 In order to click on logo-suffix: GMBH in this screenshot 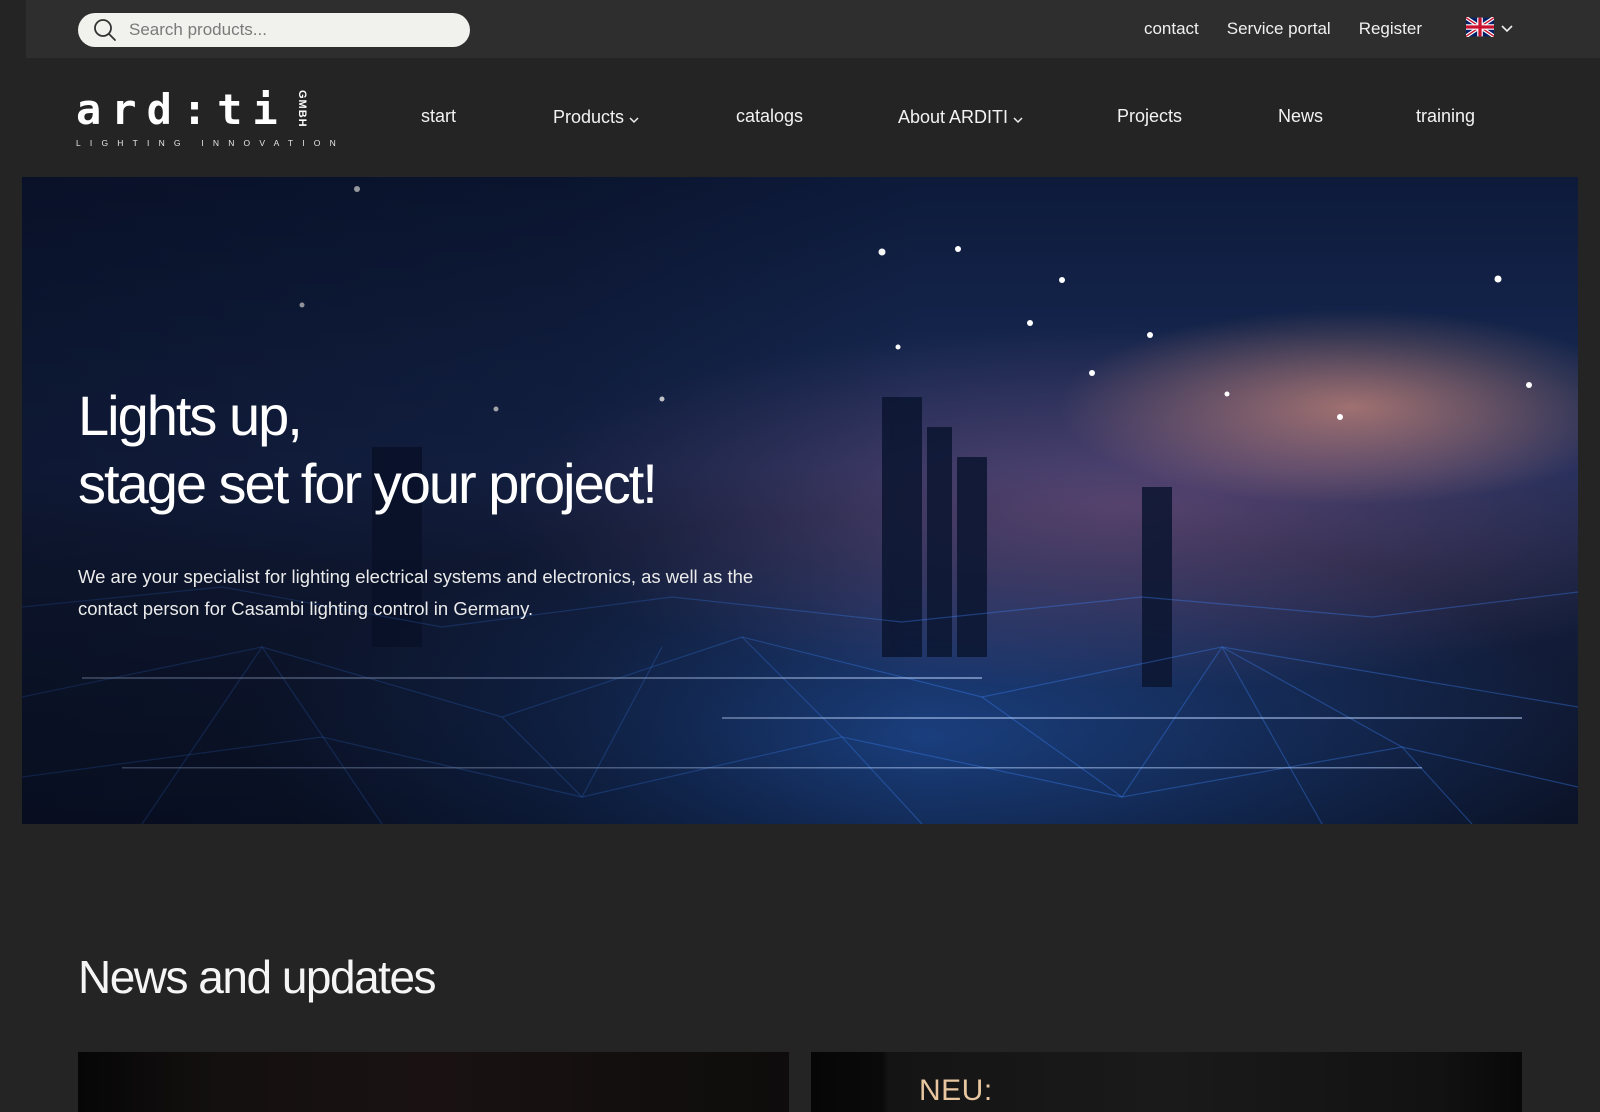, I will do `click(302, 109)`.